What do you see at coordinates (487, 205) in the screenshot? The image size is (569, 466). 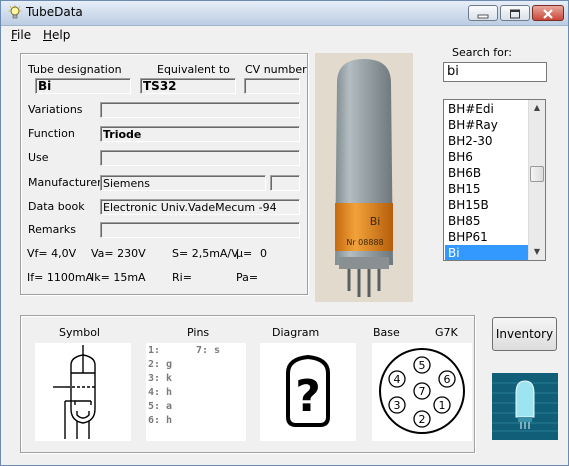 I see `list-item: BH15B` at bounding box center [487, 205].